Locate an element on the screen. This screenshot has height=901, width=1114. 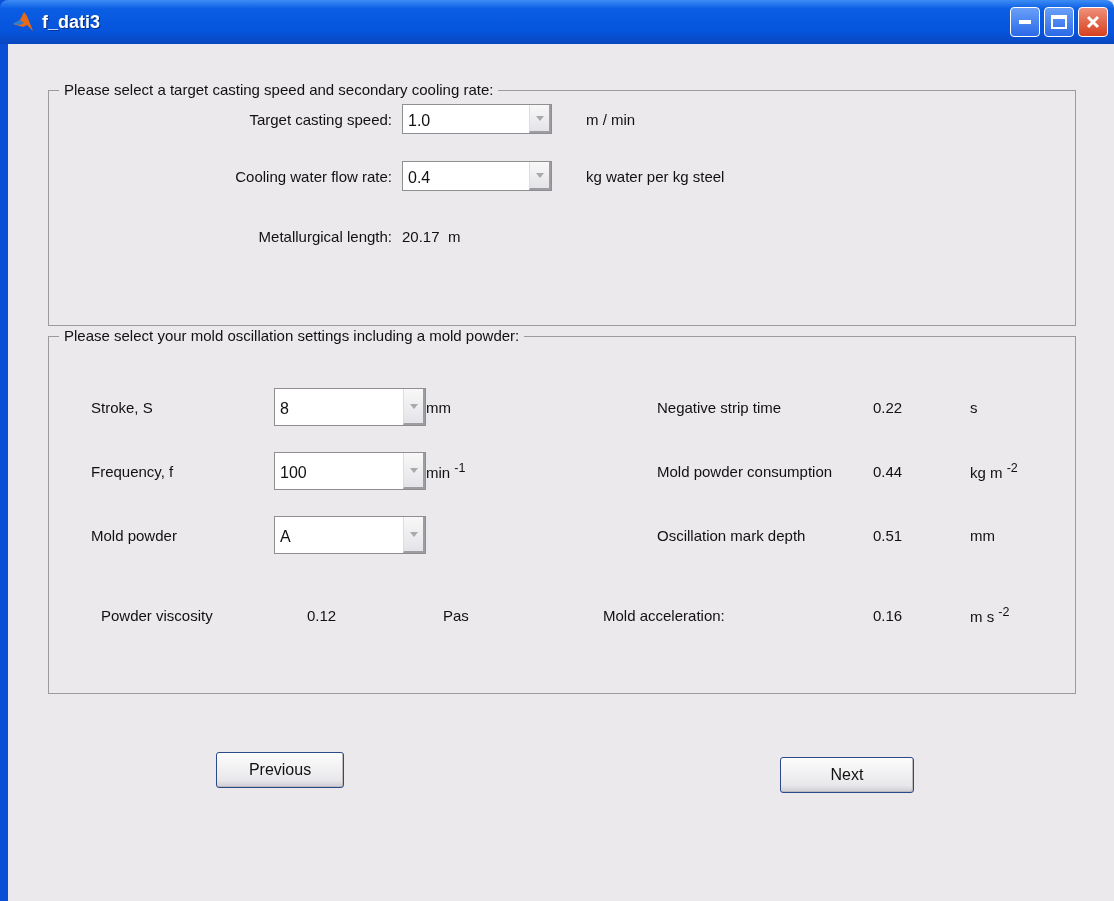
panel-legend: Please select a target casting speed and secondary cooling rate: is located at coordinates (279, 89).